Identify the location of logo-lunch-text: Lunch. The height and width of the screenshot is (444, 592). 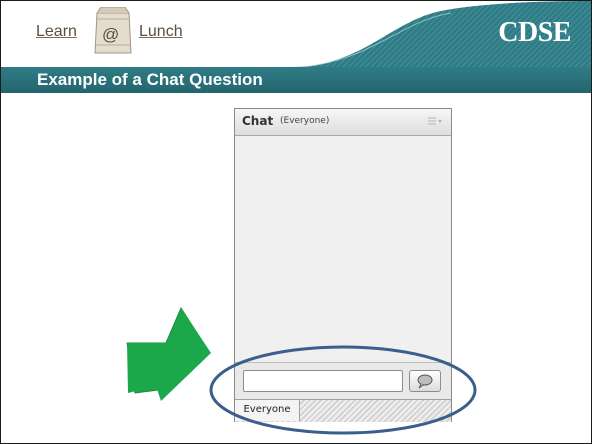
(161, 31).